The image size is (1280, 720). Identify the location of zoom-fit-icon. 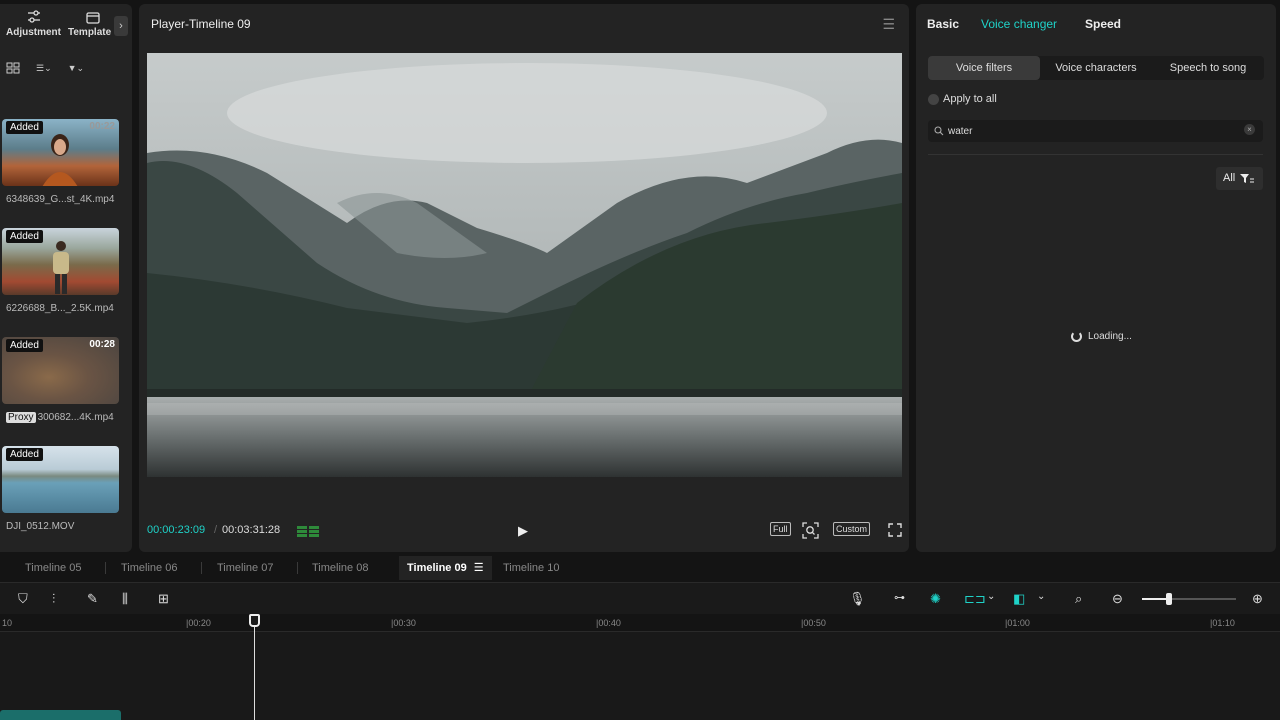
(810, 530).